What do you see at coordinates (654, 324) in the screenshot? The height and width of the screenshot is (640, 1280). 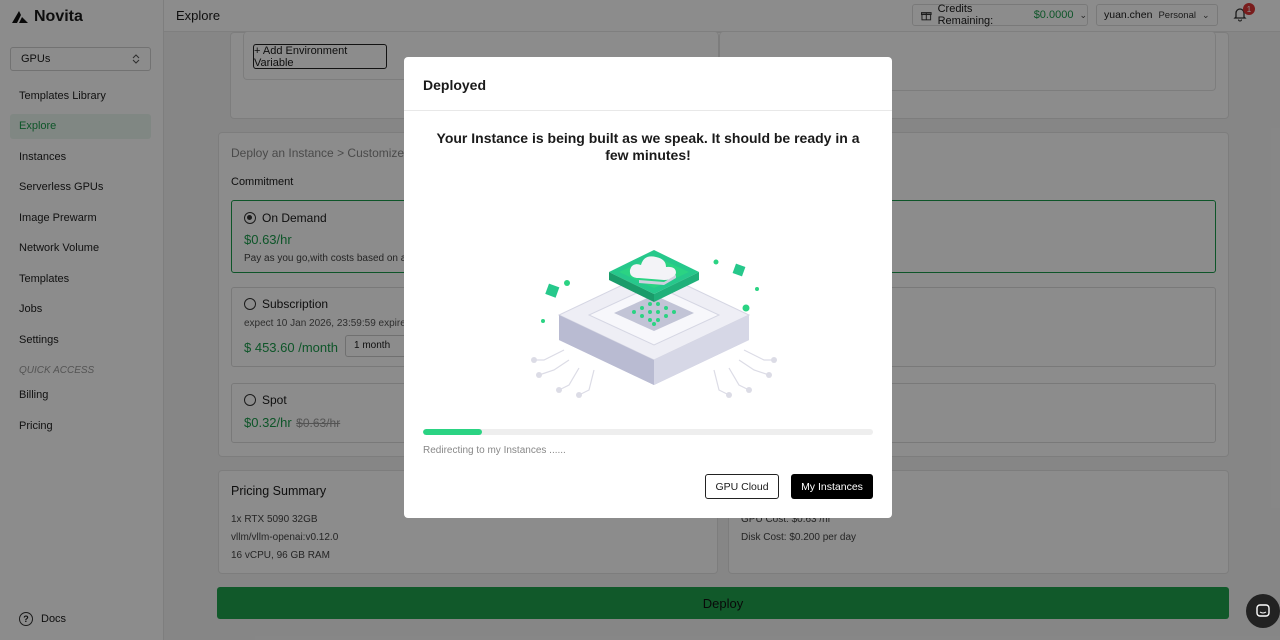 I see `deploy-illustration` at bounding box center [654, 324].